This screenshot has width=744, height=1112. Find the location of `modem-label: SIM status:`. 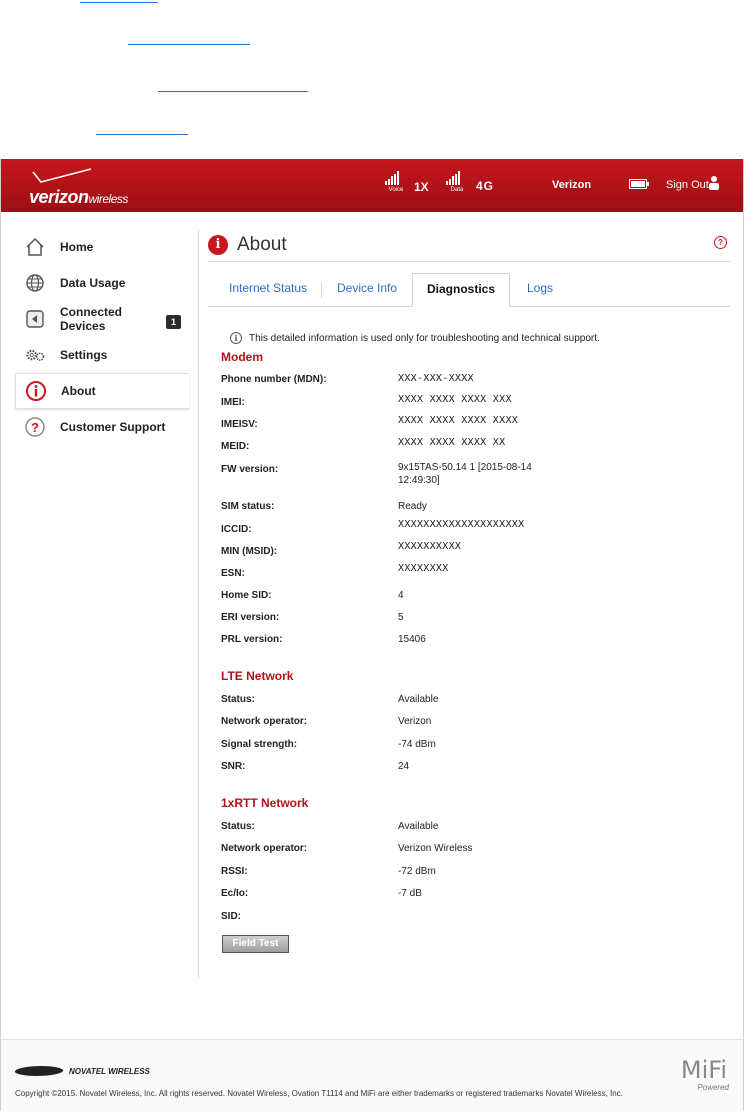

modem-label: SIM status: is located at coordinates (248, 506).